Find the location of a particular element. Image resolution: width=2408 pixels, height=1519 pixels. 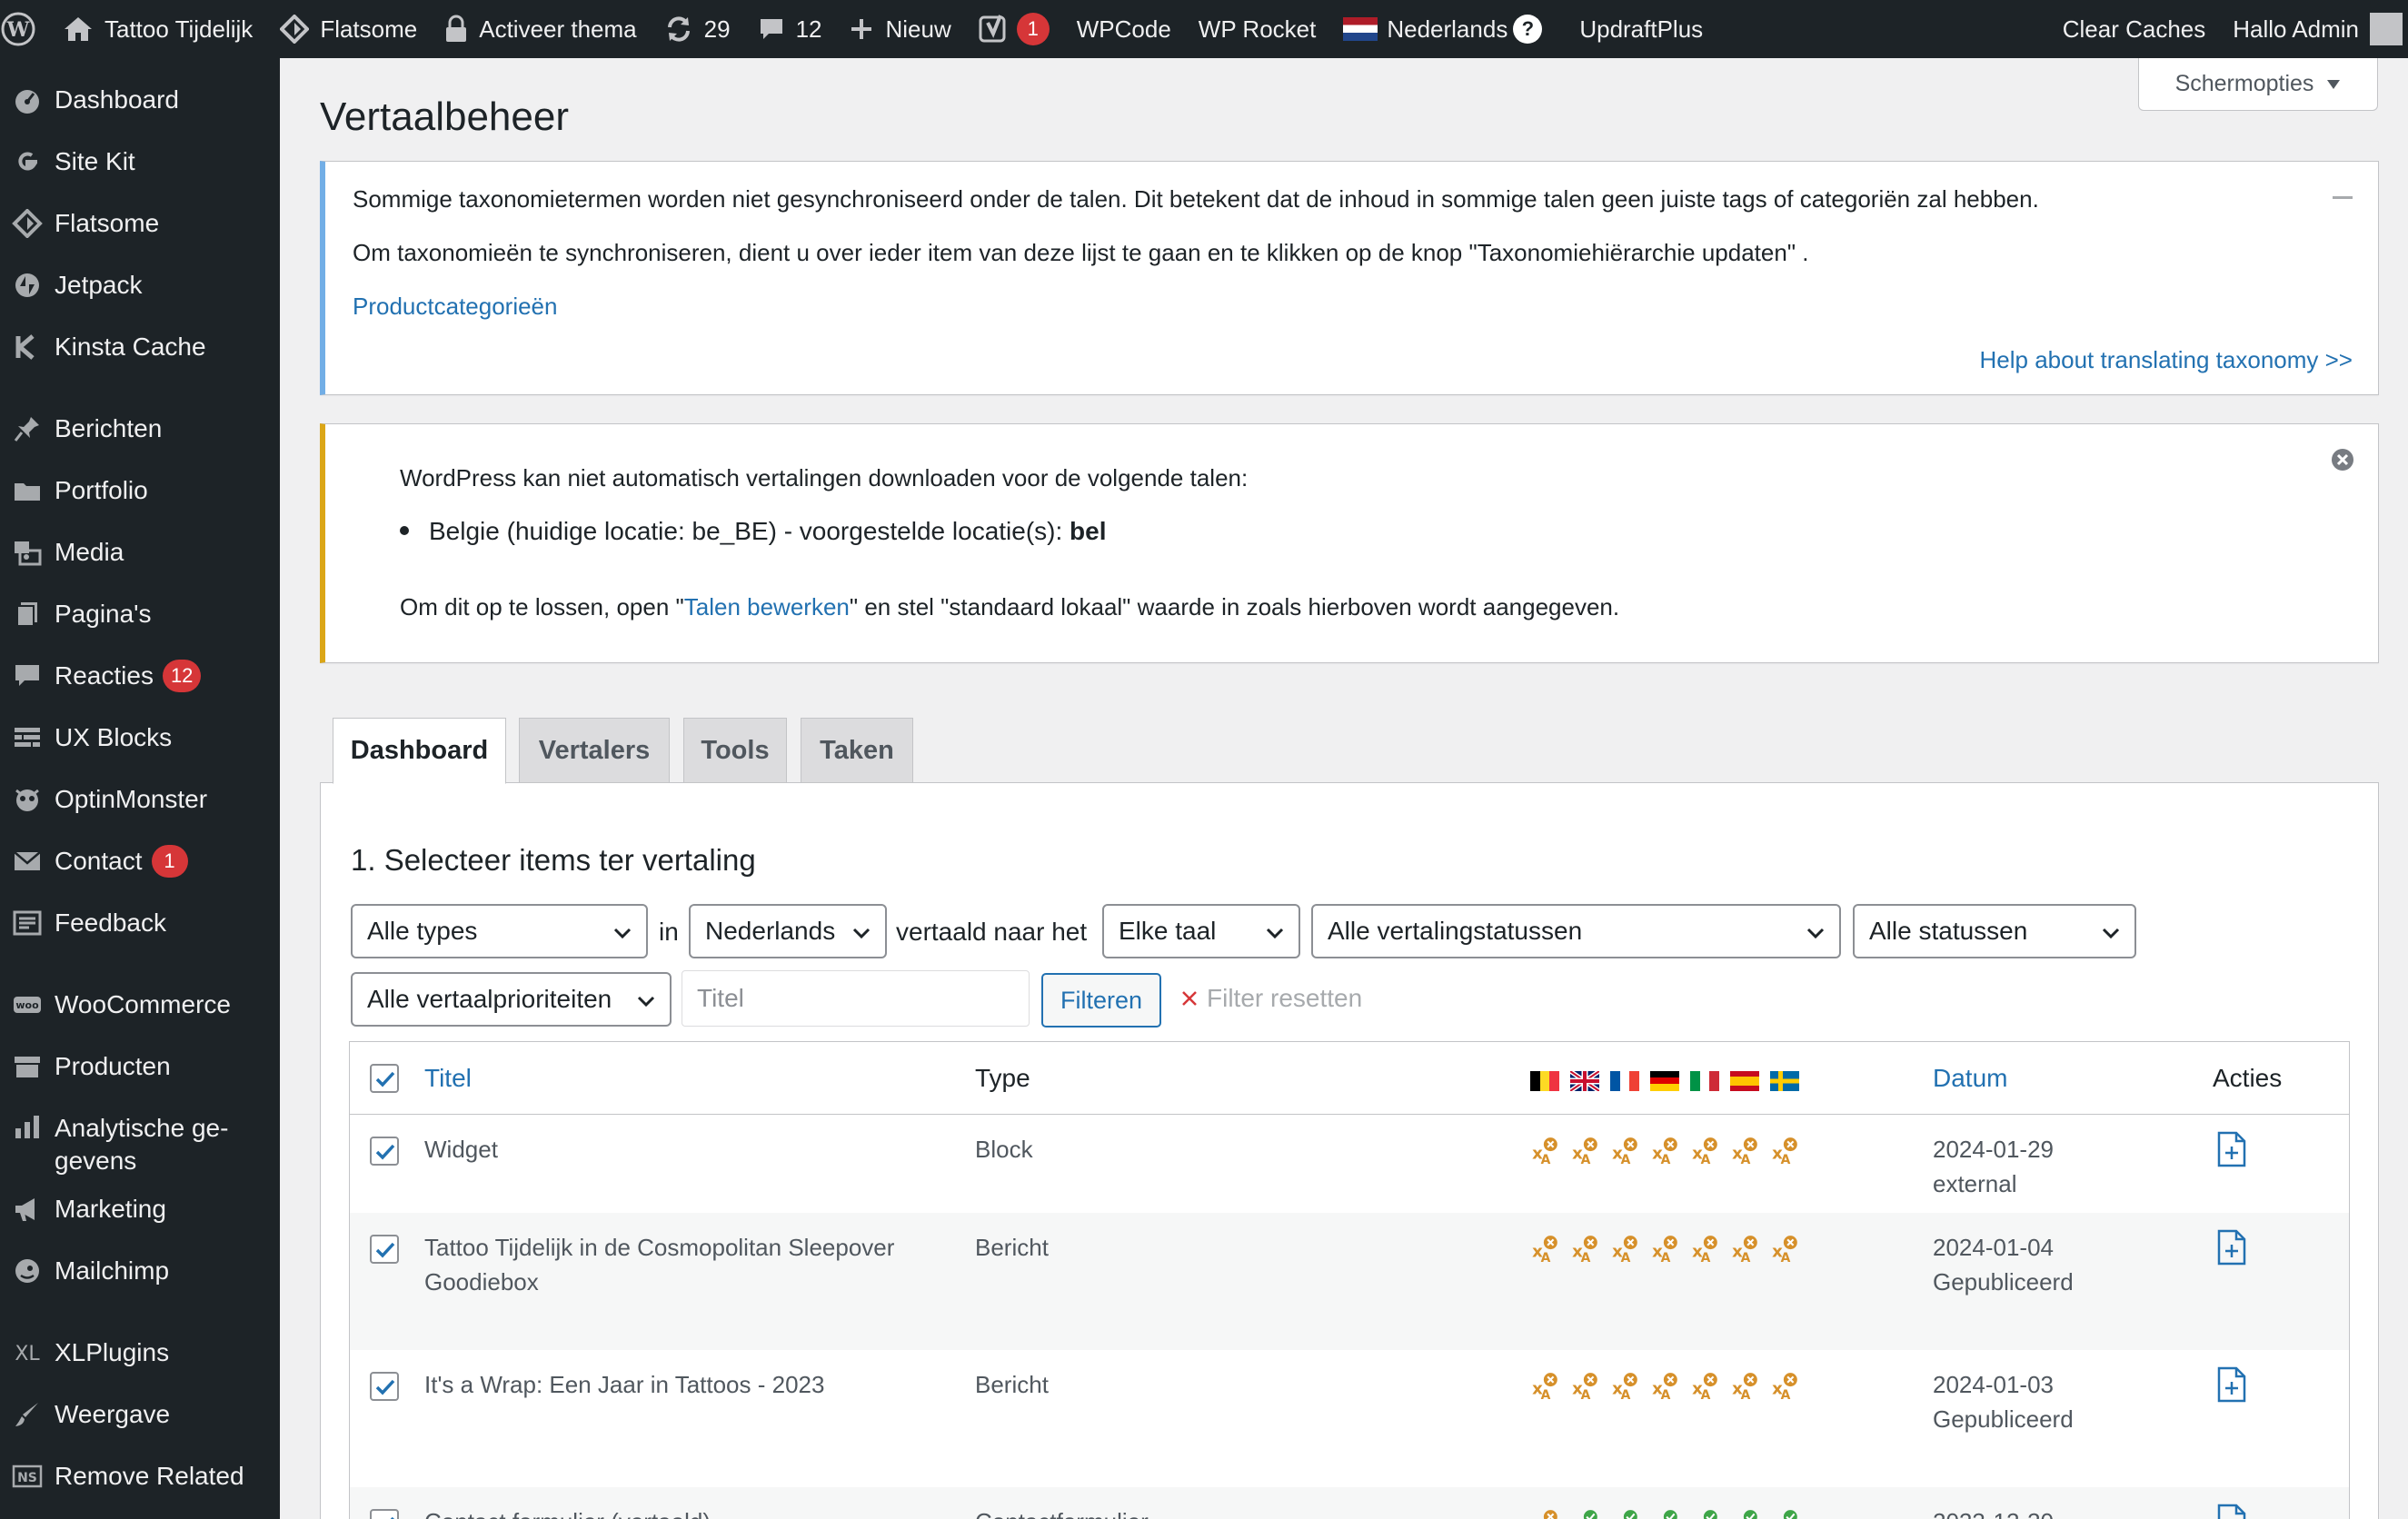

sidebar-item-woocommerce: woo WooCommerce is located at coordinates (140, 1004).